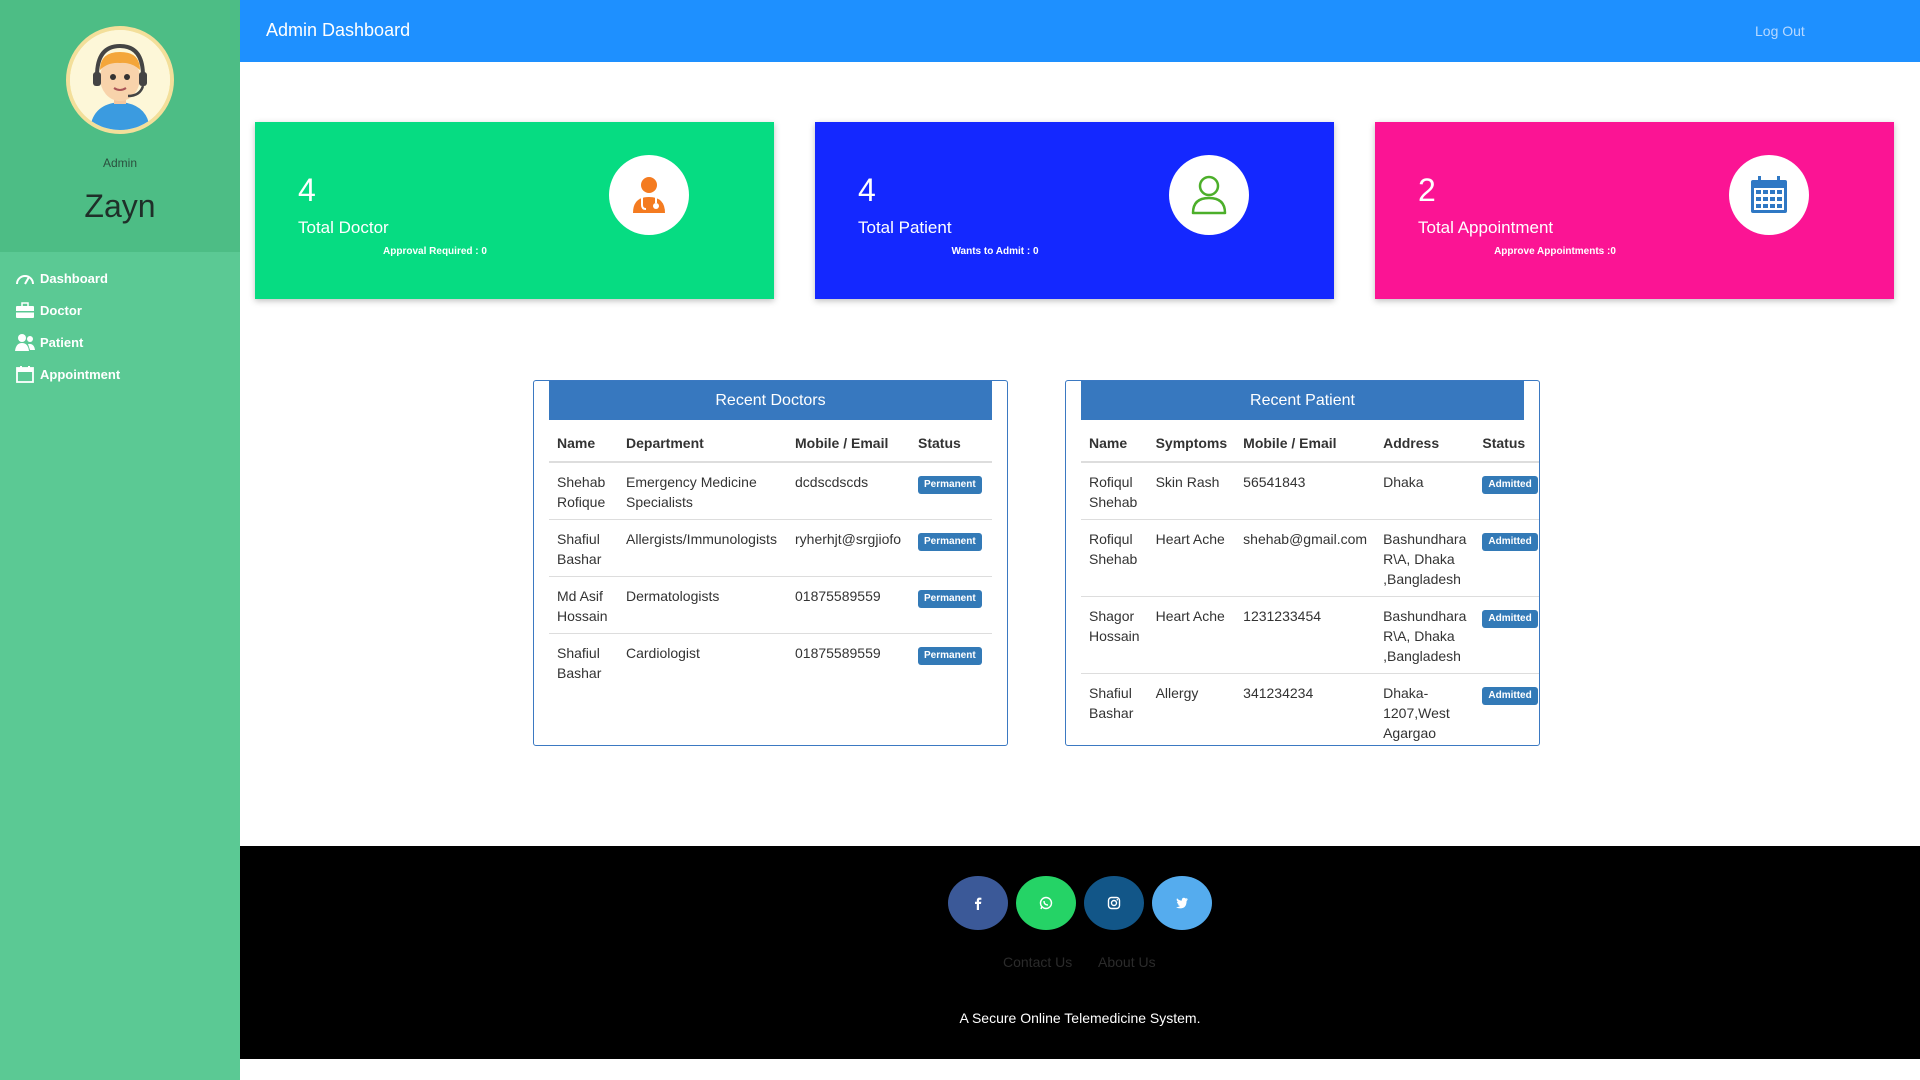 The width and height of the screenshot is (1920, 1080). Describe the element at coordinates (74, 278) in the screenshot. I see `sidebar-item-label: Dashboard` at that location.